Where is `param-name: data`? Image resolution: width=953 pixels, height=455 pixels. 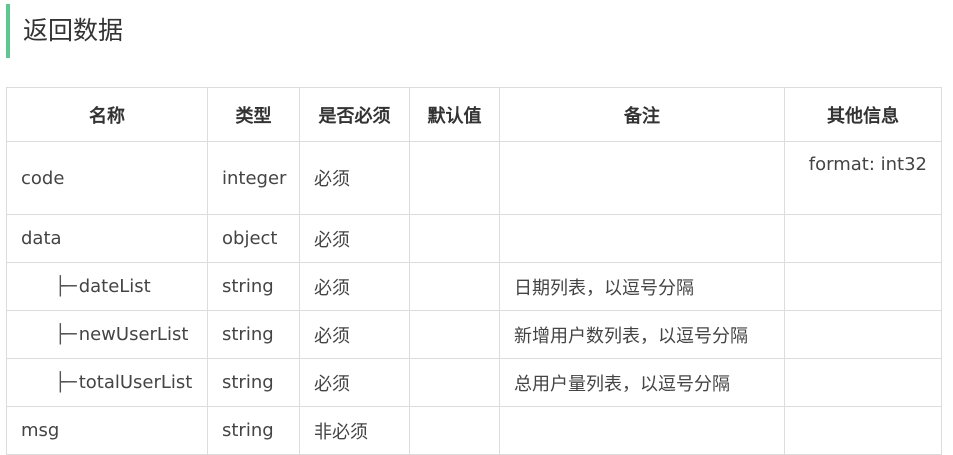
param-name: data is located at coordinates (41, 238).